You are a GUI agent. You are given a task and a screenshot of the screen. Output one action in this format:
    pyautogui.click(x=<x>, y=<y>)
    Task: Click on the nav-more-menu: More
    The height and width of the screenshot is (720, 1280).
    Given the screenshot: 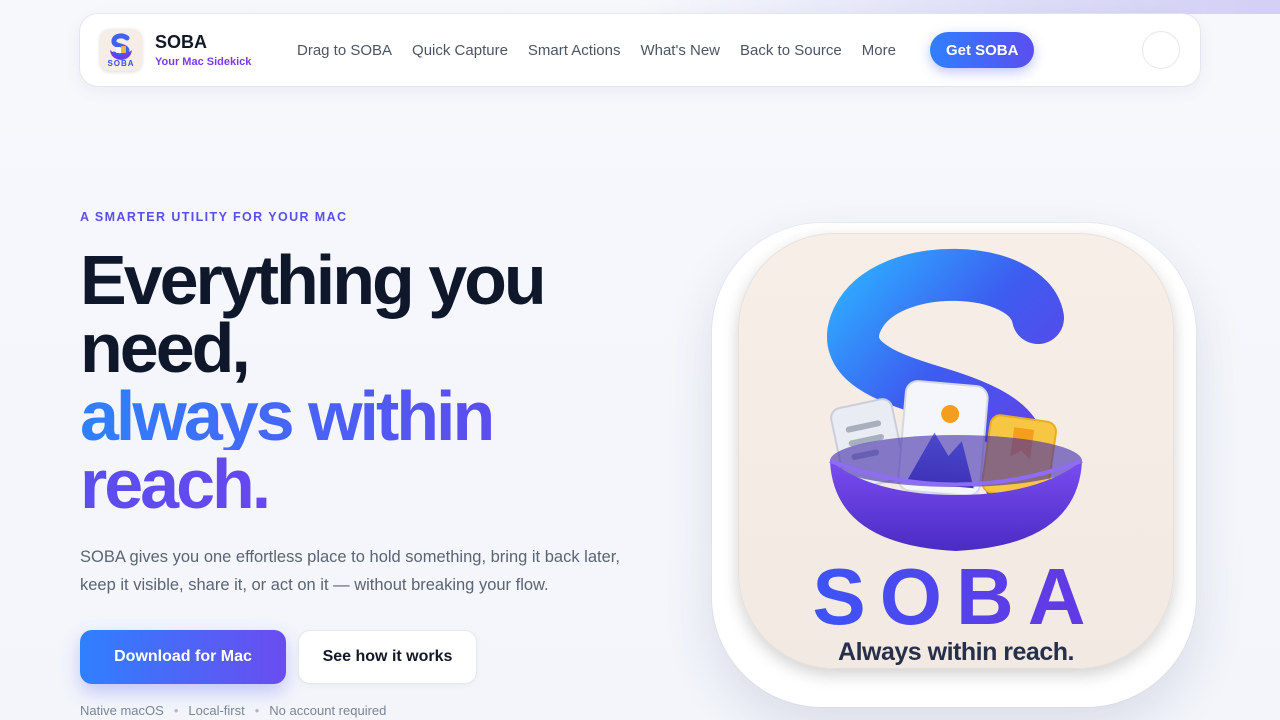 What is the action you would take?
    pyautogui.click(x=879, y=50)
    